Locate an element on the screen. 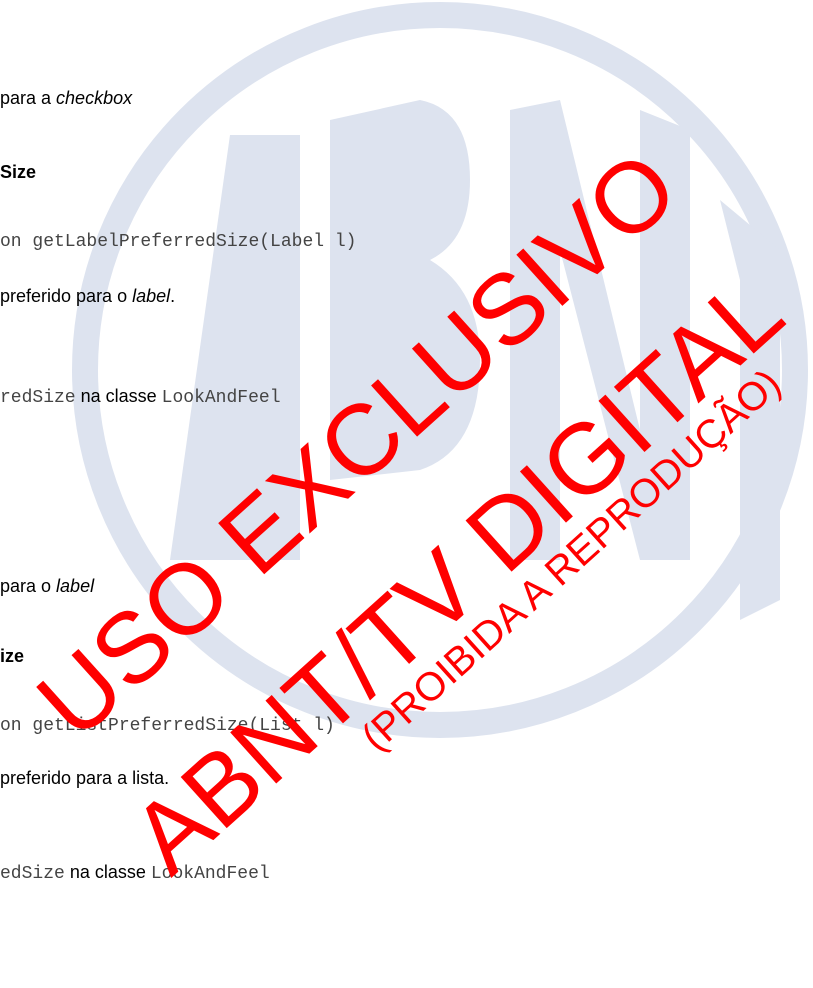 The height and width of the screenshot is (988, 813). section2-return: preferido para a lista. is located at coordinates (84, 778).